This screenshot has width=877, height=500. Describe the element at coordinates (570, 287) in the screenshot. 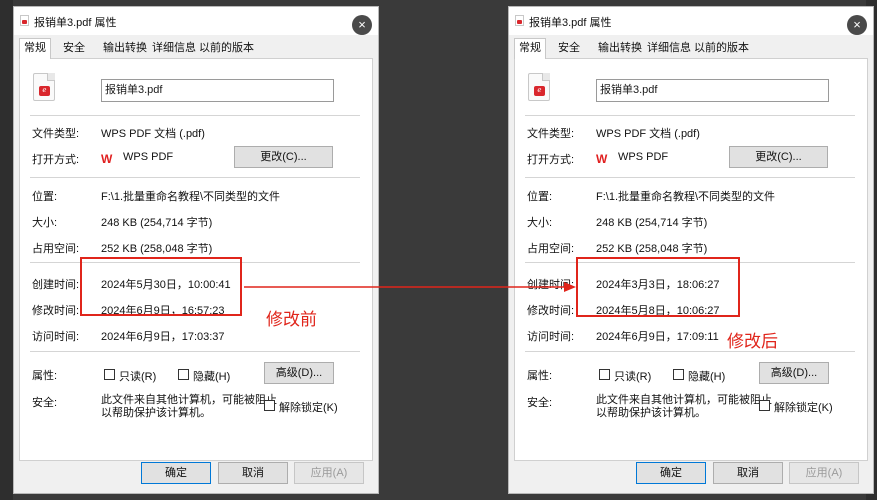

I see `arrow-head` at that location.